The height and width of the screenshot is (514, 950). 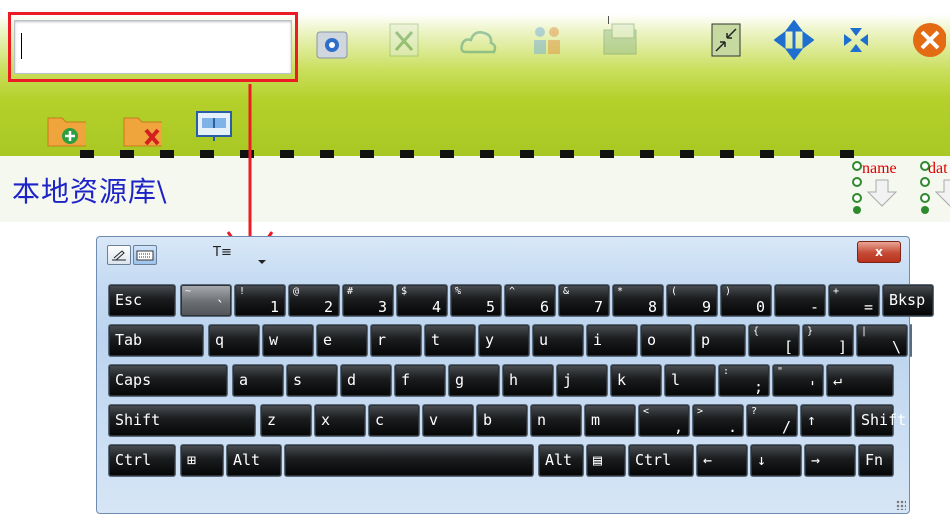 I want to click on key-d: d, so click(x=366, y=380).